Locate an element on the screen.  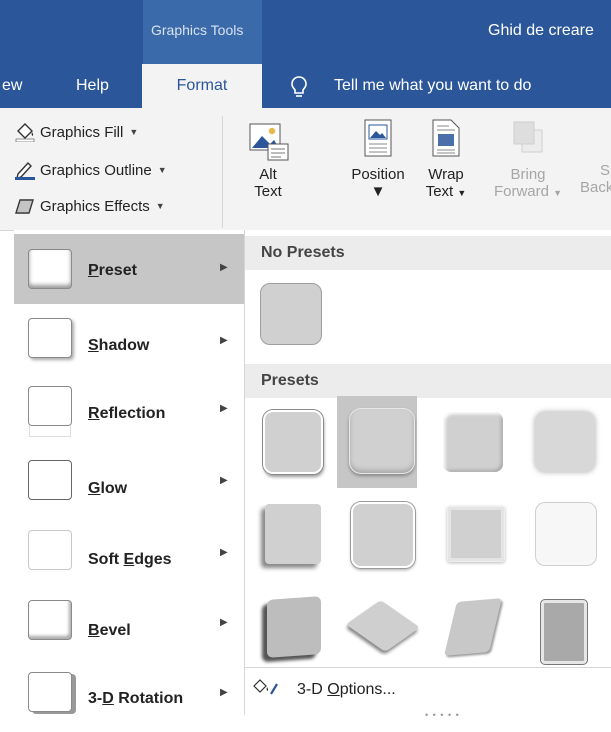
no-presets-header: No Presets is located at coordinates (428, 253).